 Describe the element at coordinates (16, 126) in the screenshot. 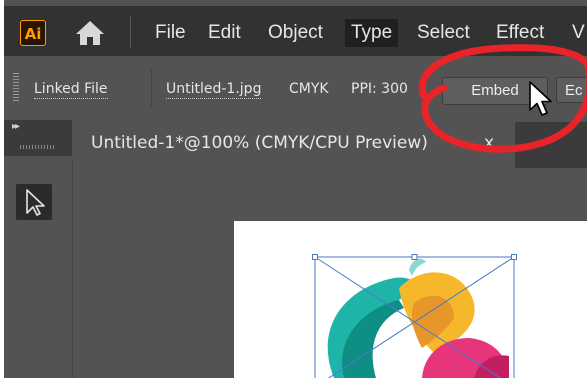

I see `collapse-icon: ▸▸` at that location.